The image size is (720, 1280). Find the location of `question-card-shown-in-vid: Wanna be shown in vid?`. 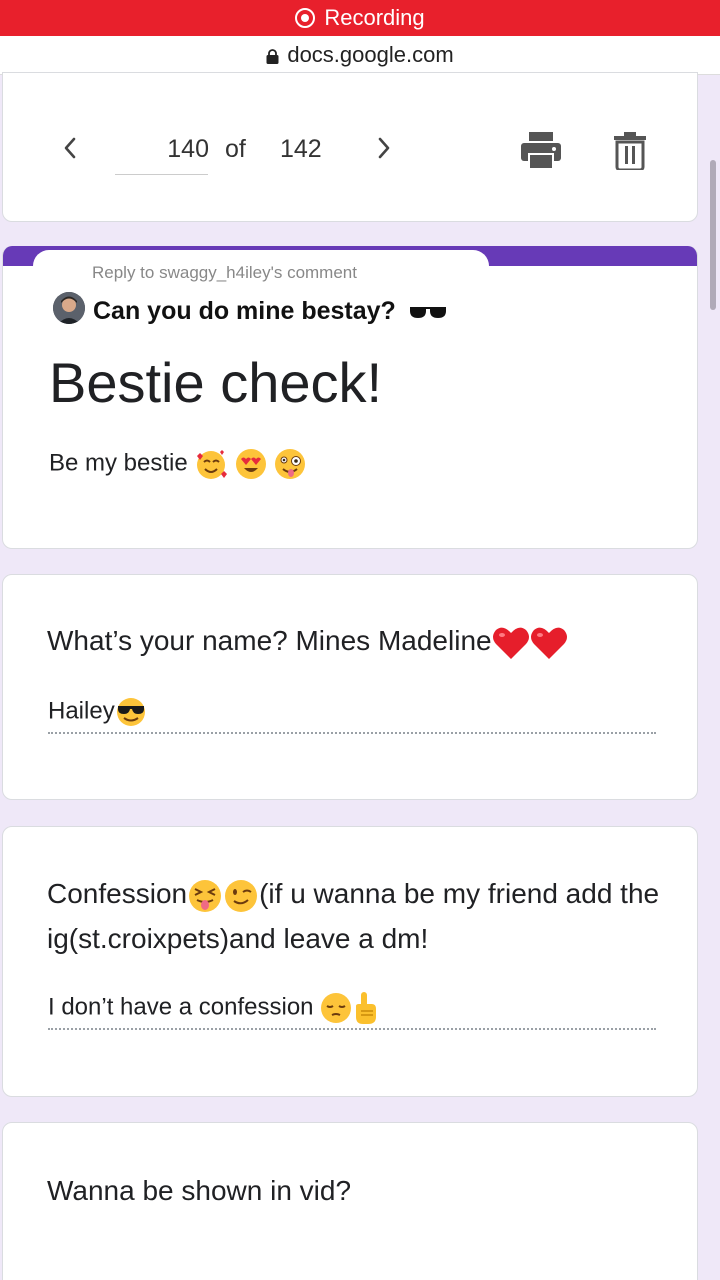

question-card-shown-in-vid: Wanna be shown in vid? is located at coordinates (350, 1201).